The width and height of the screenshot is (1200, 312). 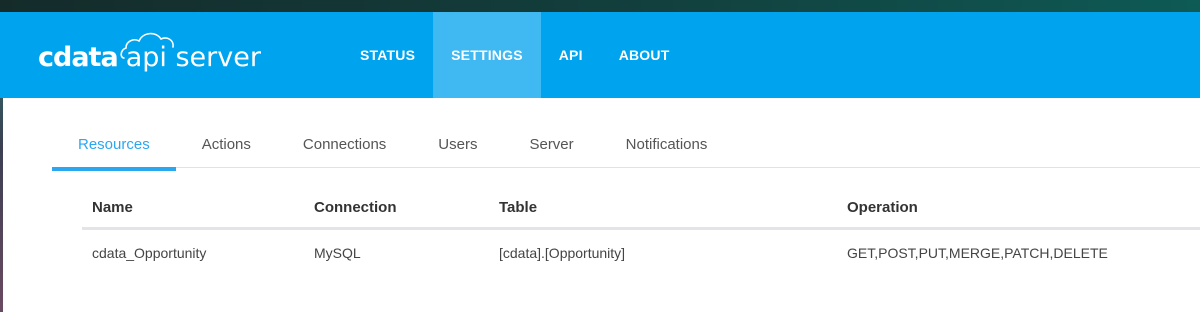 What do you see at coordinates (396, 207) in the screenshot?
I see `column-header-connection: Connection` at bounding box center [396, 207].